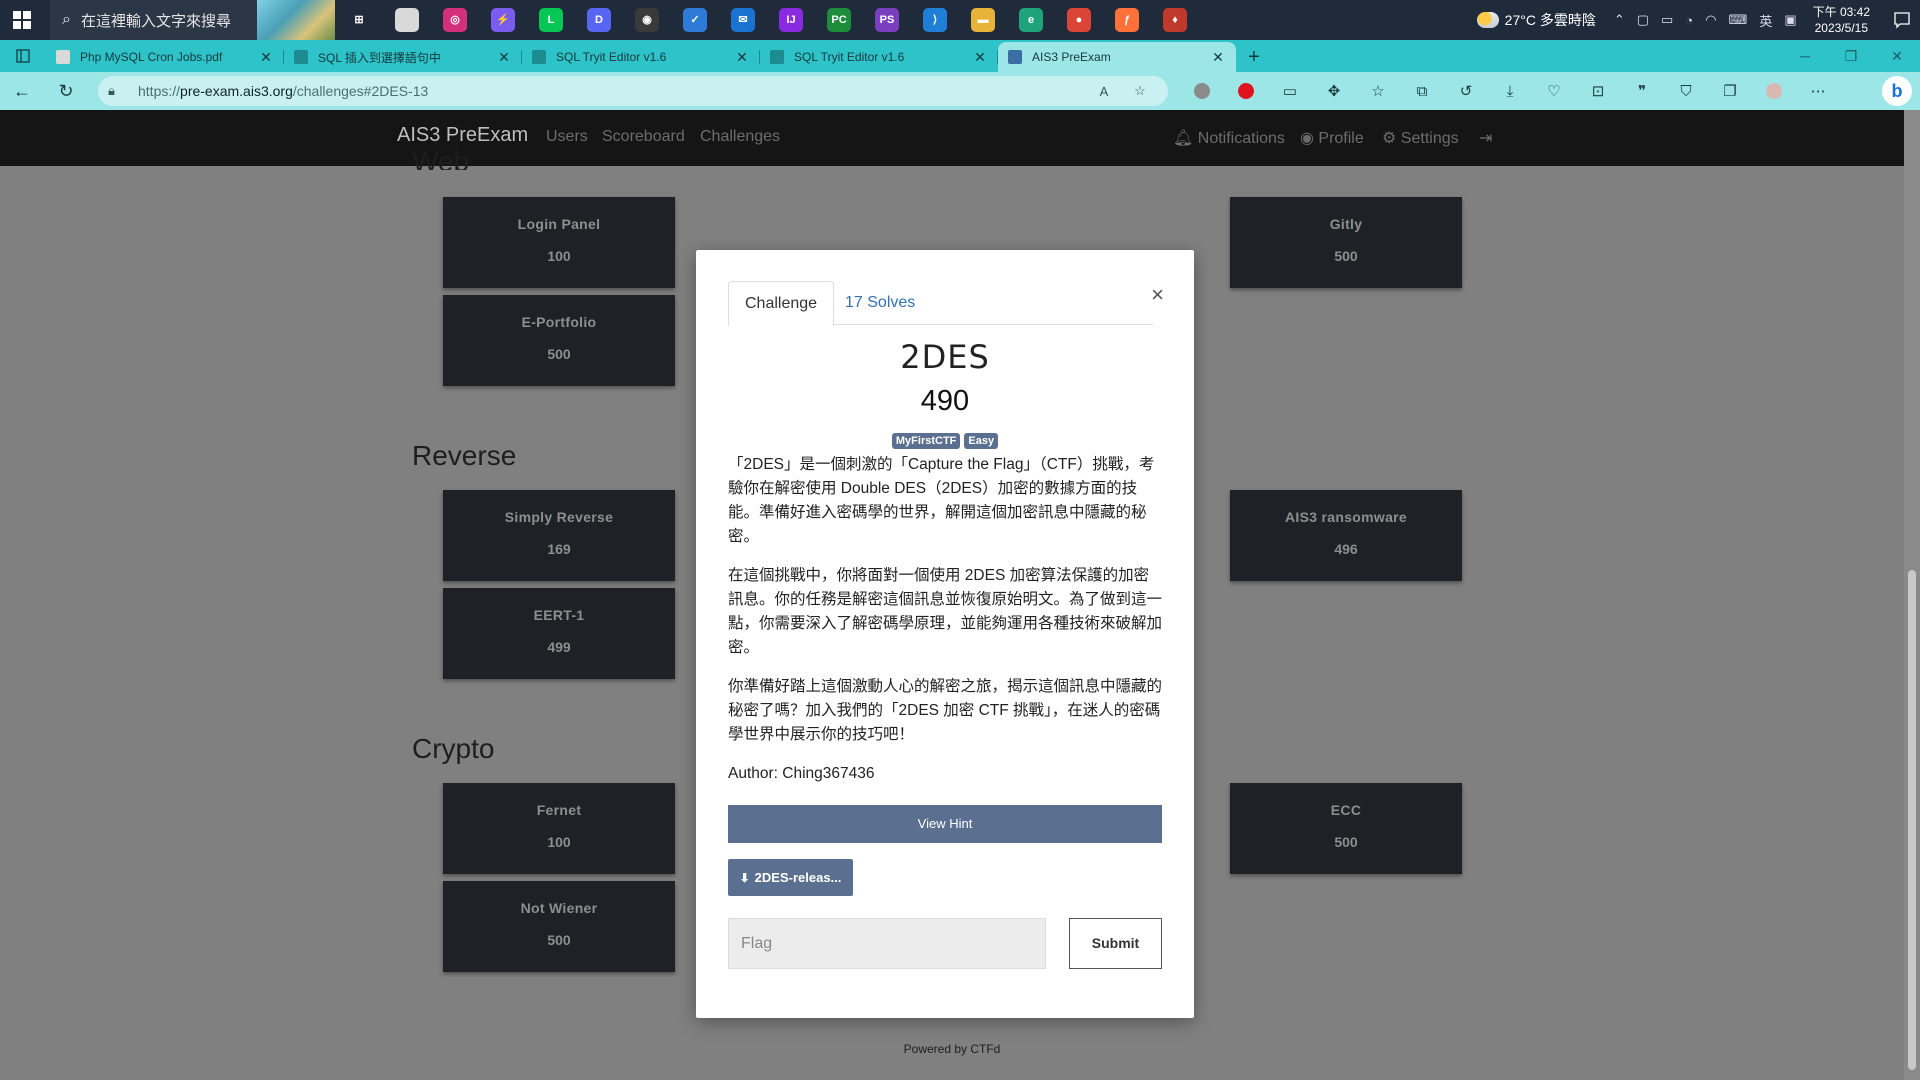  Describe the element at coordinates (559, 828) in the screenshot. I see `challenge-card: Fernet 100` at that location.